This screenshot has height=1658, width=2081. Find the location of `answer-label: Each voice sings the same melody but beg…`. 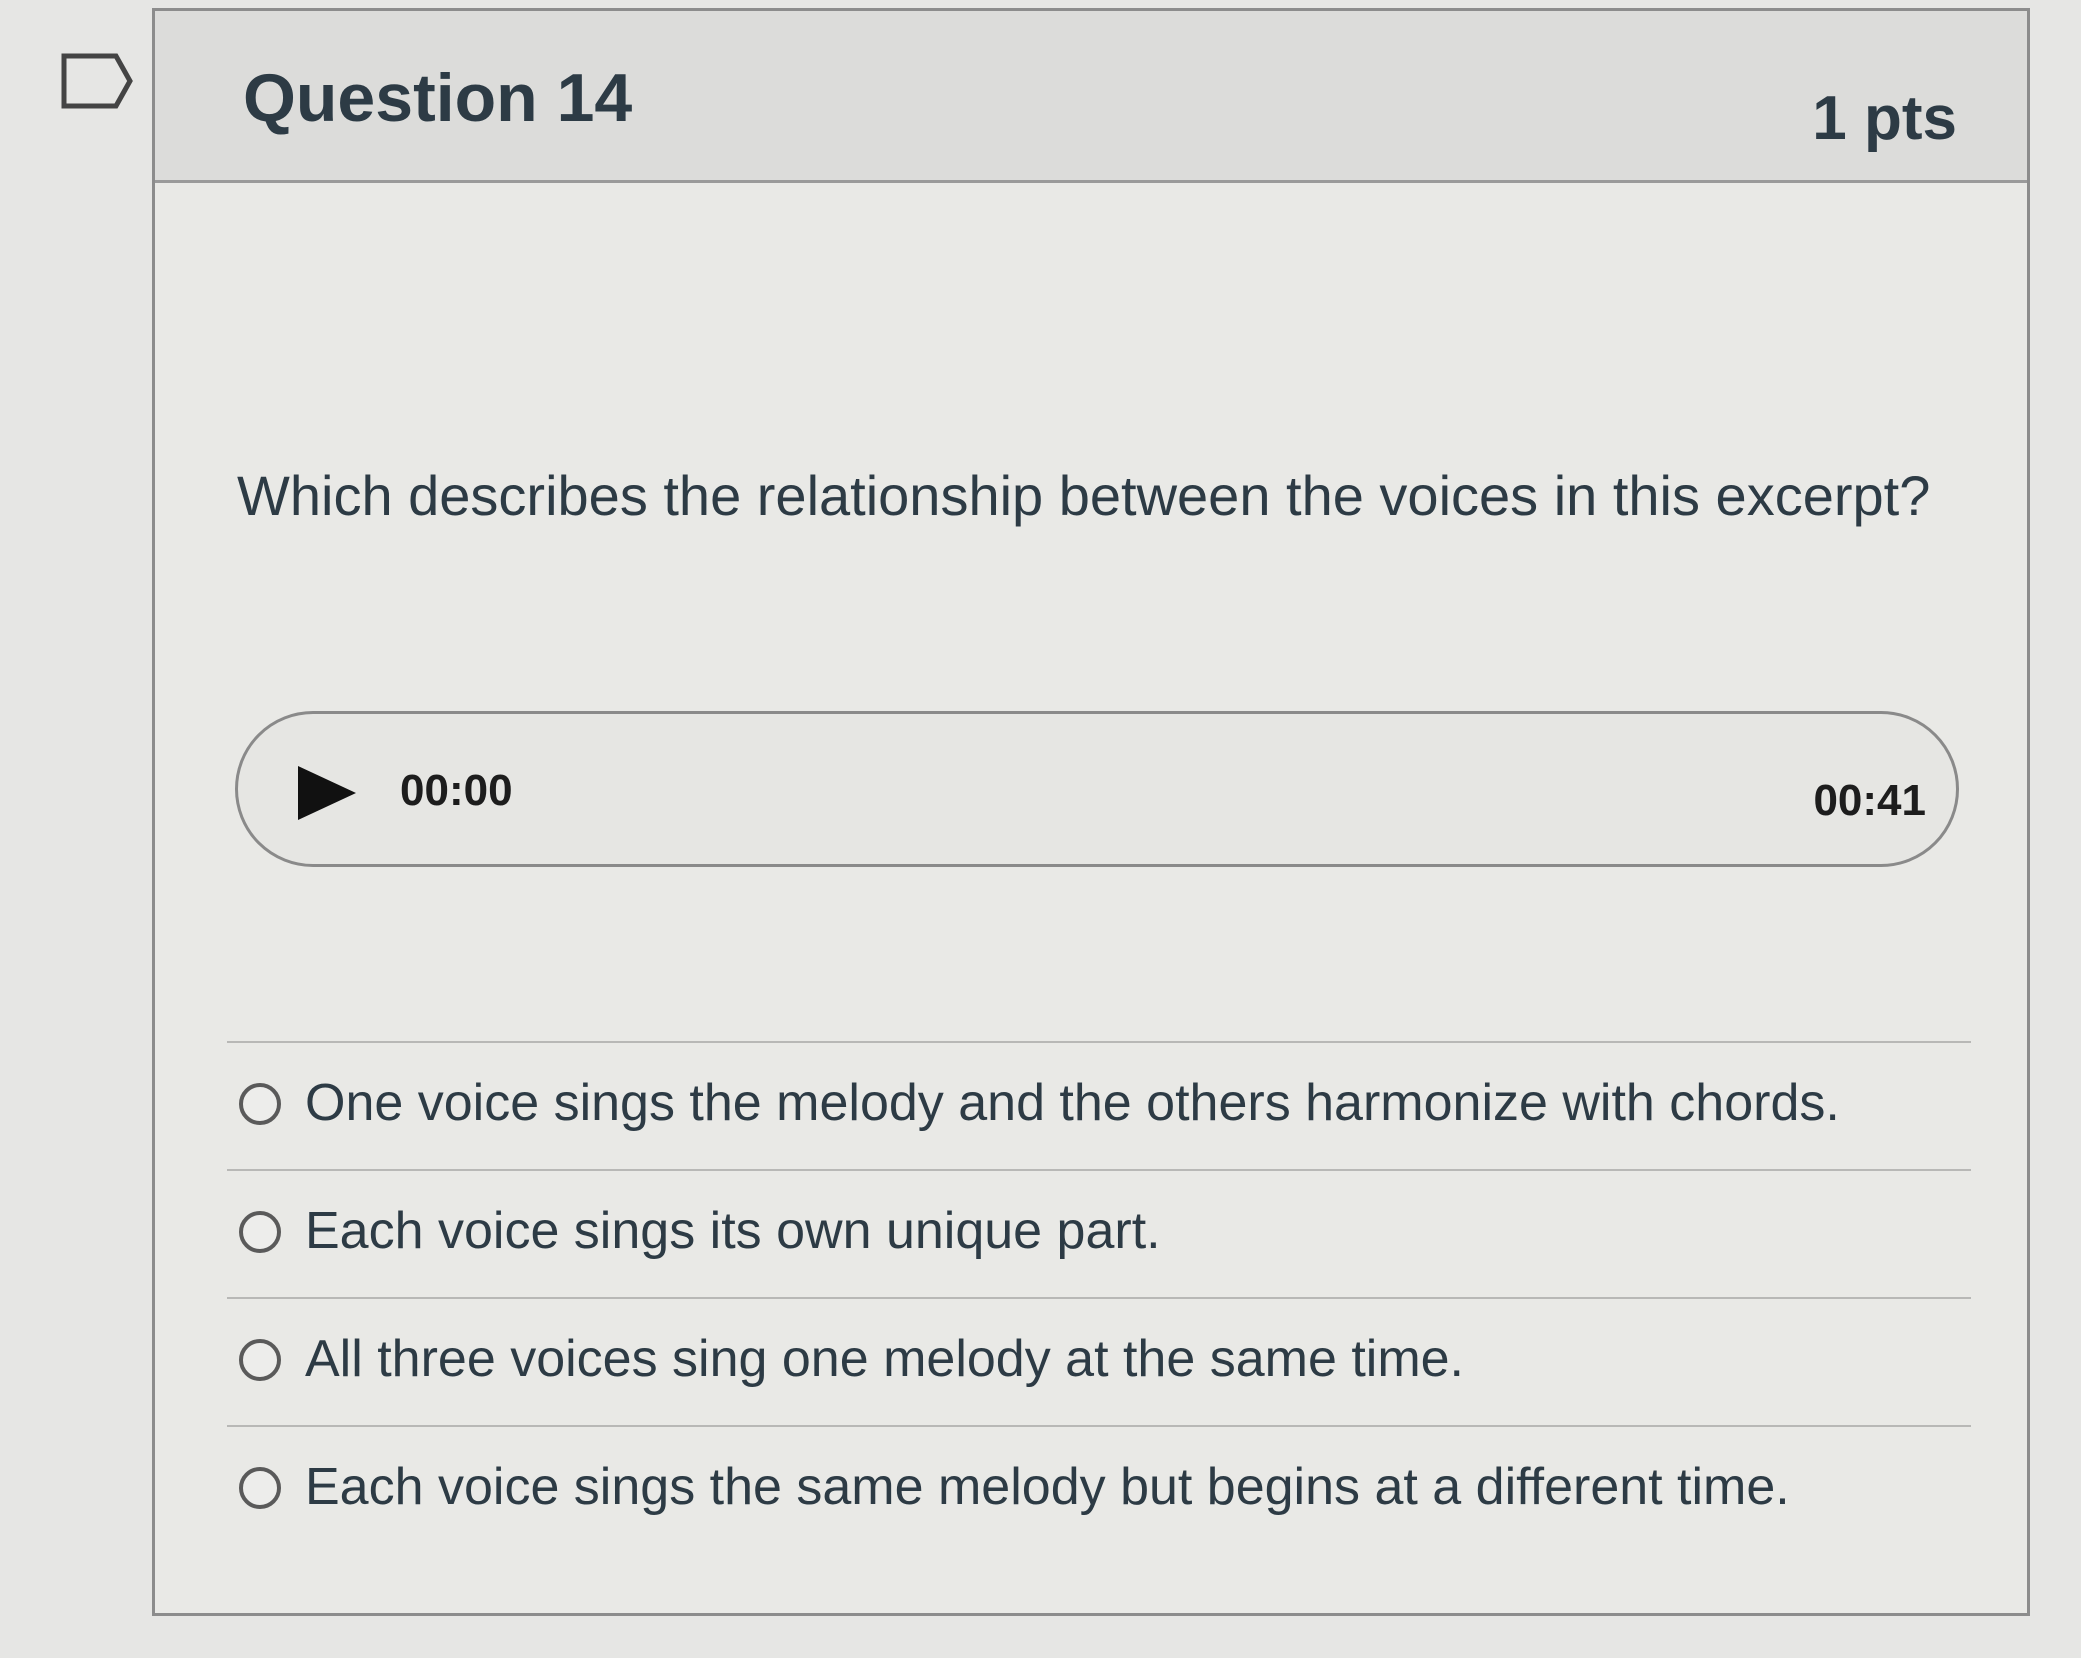

answer-label: Each voice sings the same melody but beg… is located at coordinates (1047, 1487).